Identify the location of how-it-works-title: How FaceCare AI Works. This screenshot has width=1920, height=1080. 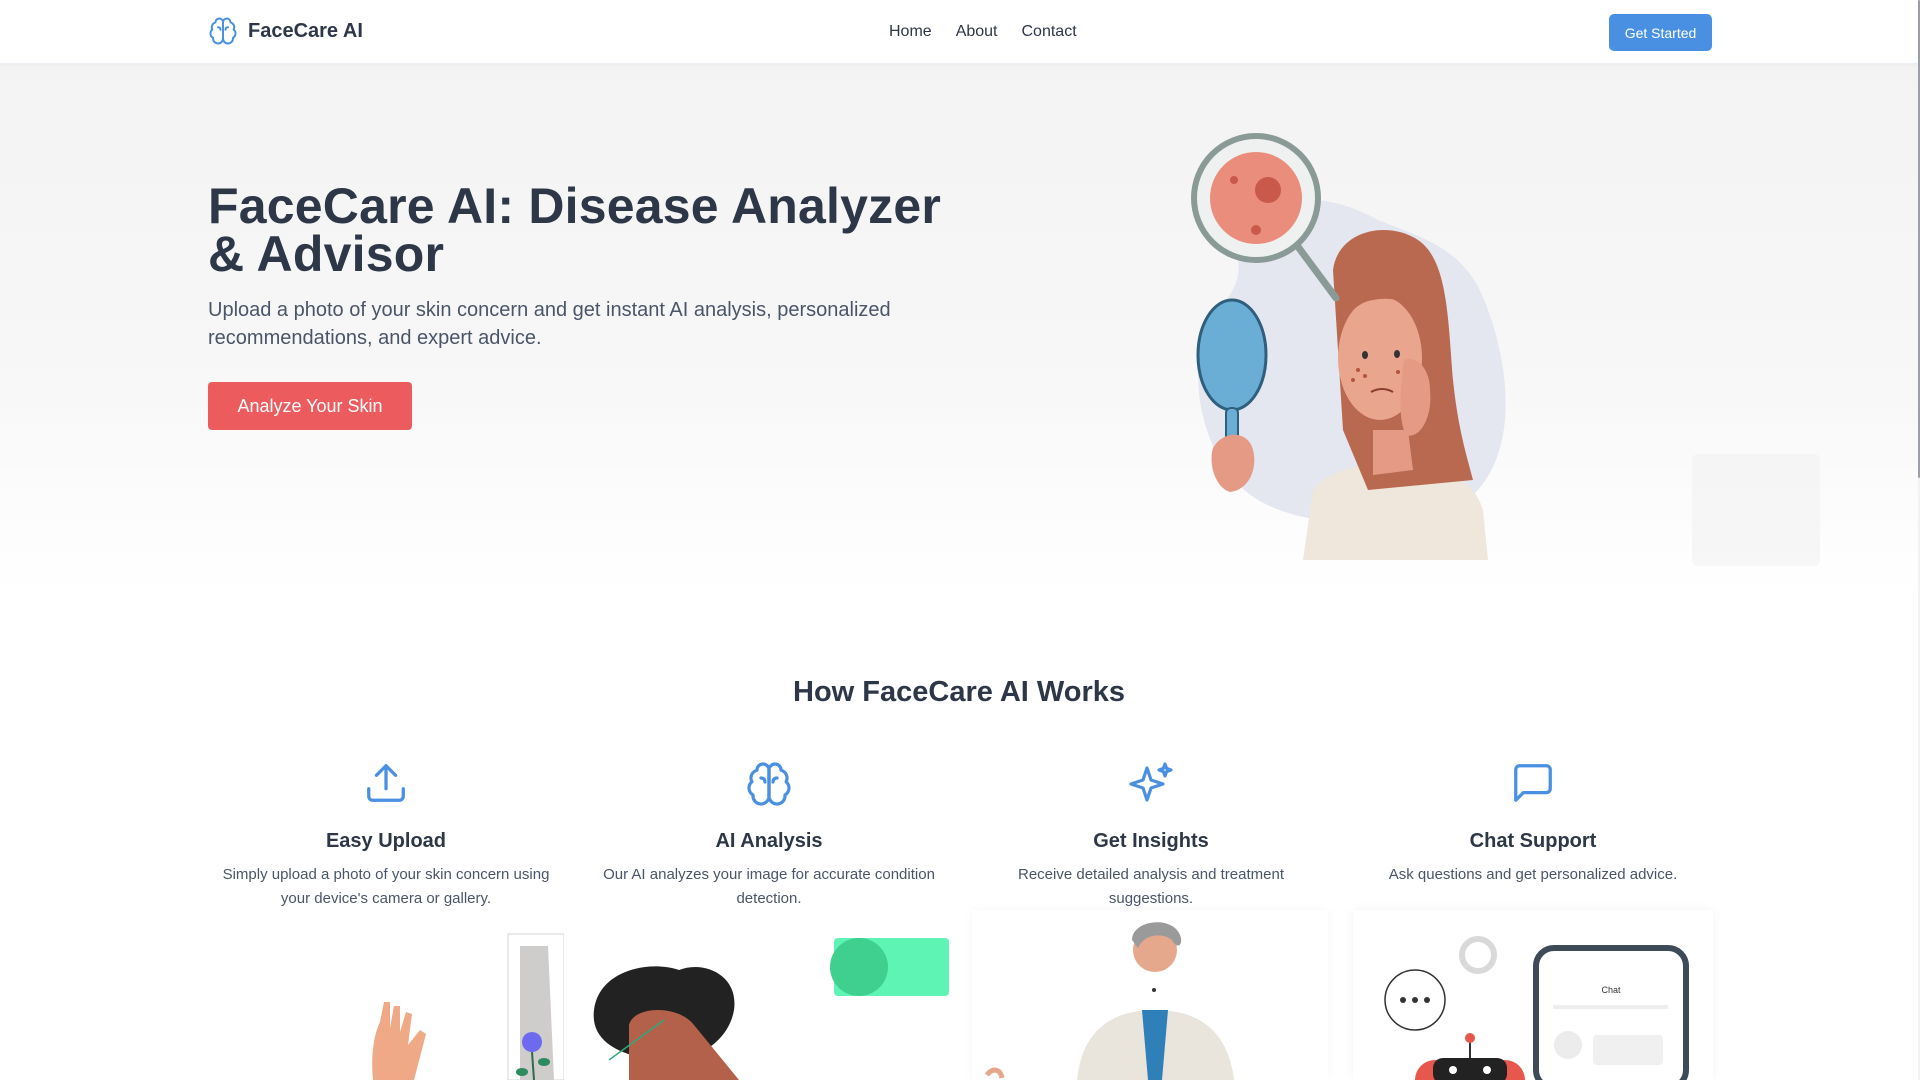
(959, 692).